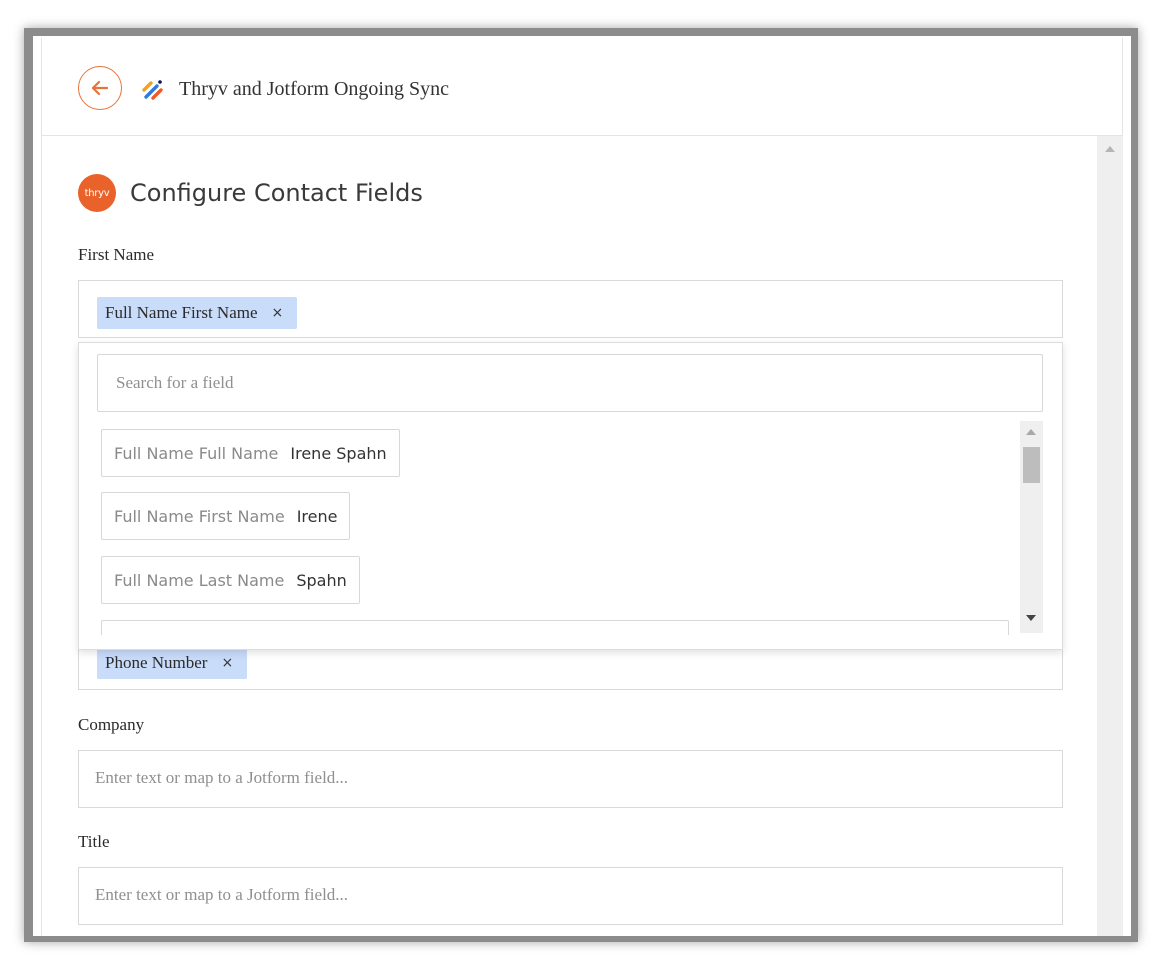  I want to click on section-title: Configure Contact Fields, so click(276, 193).